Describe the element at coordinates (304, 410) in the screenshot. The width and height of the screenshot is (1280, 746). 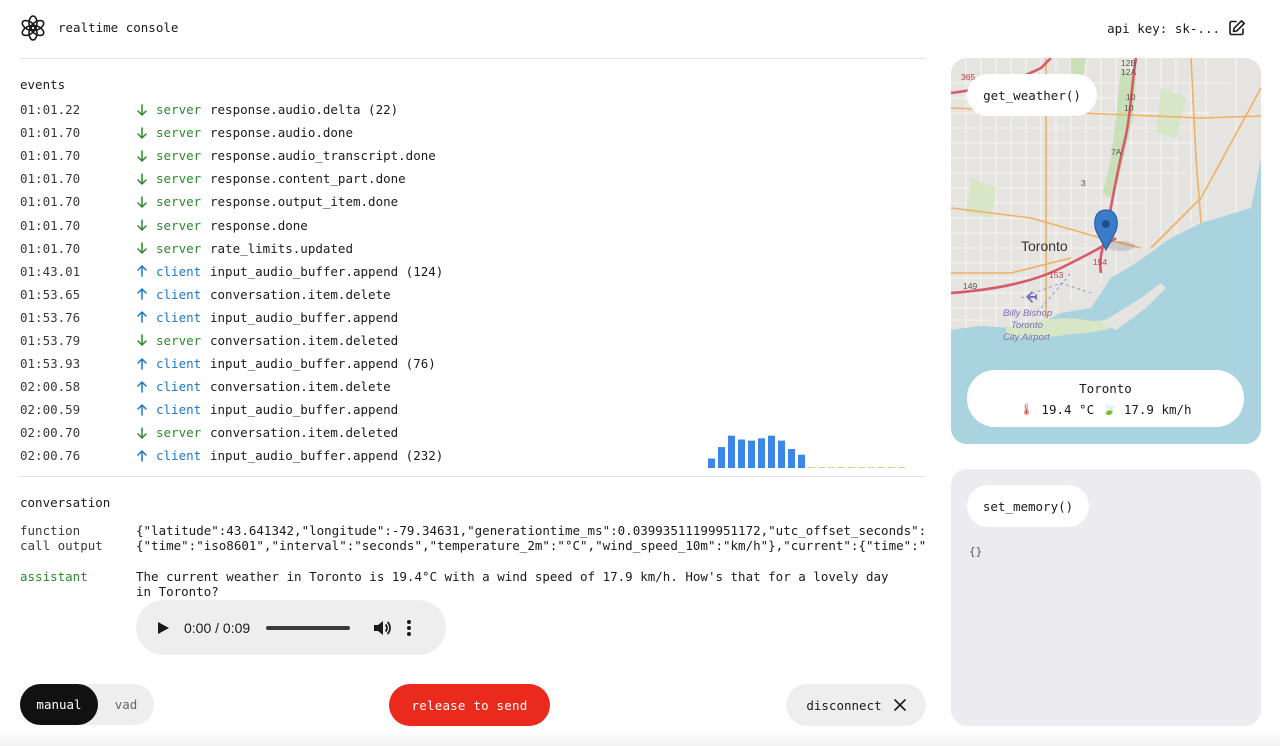
I see `event-type: input_audio_buffer.append` at that location.